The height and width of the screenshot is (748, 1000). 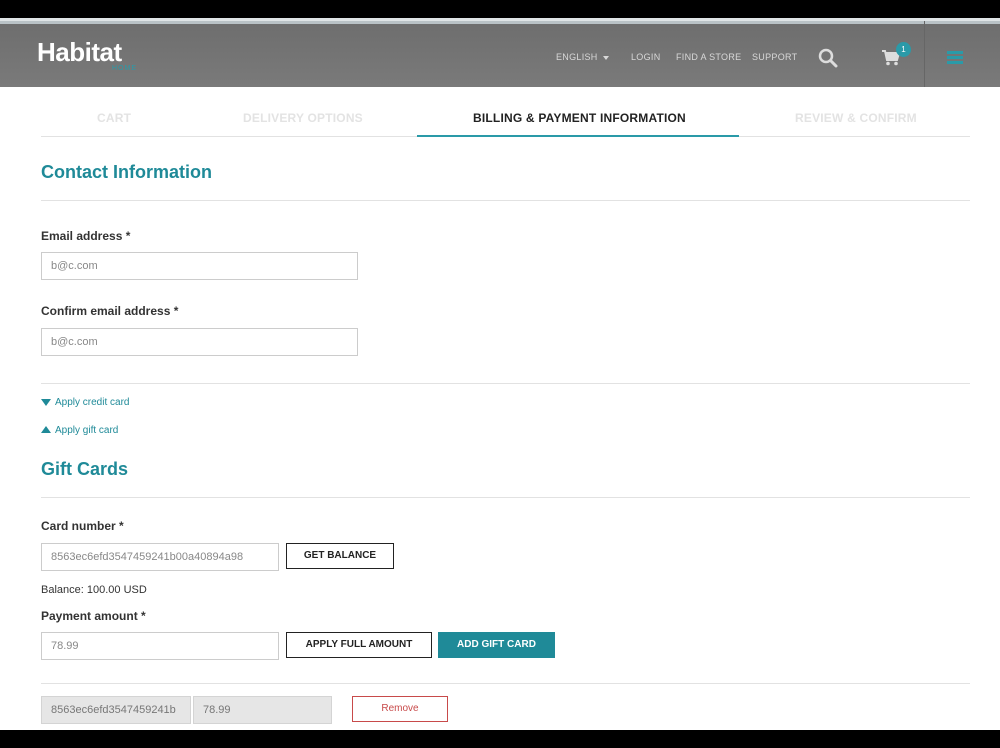 I want to click on apply-credit-card-toggle: Apply credit card, so click(x=85, y=402).